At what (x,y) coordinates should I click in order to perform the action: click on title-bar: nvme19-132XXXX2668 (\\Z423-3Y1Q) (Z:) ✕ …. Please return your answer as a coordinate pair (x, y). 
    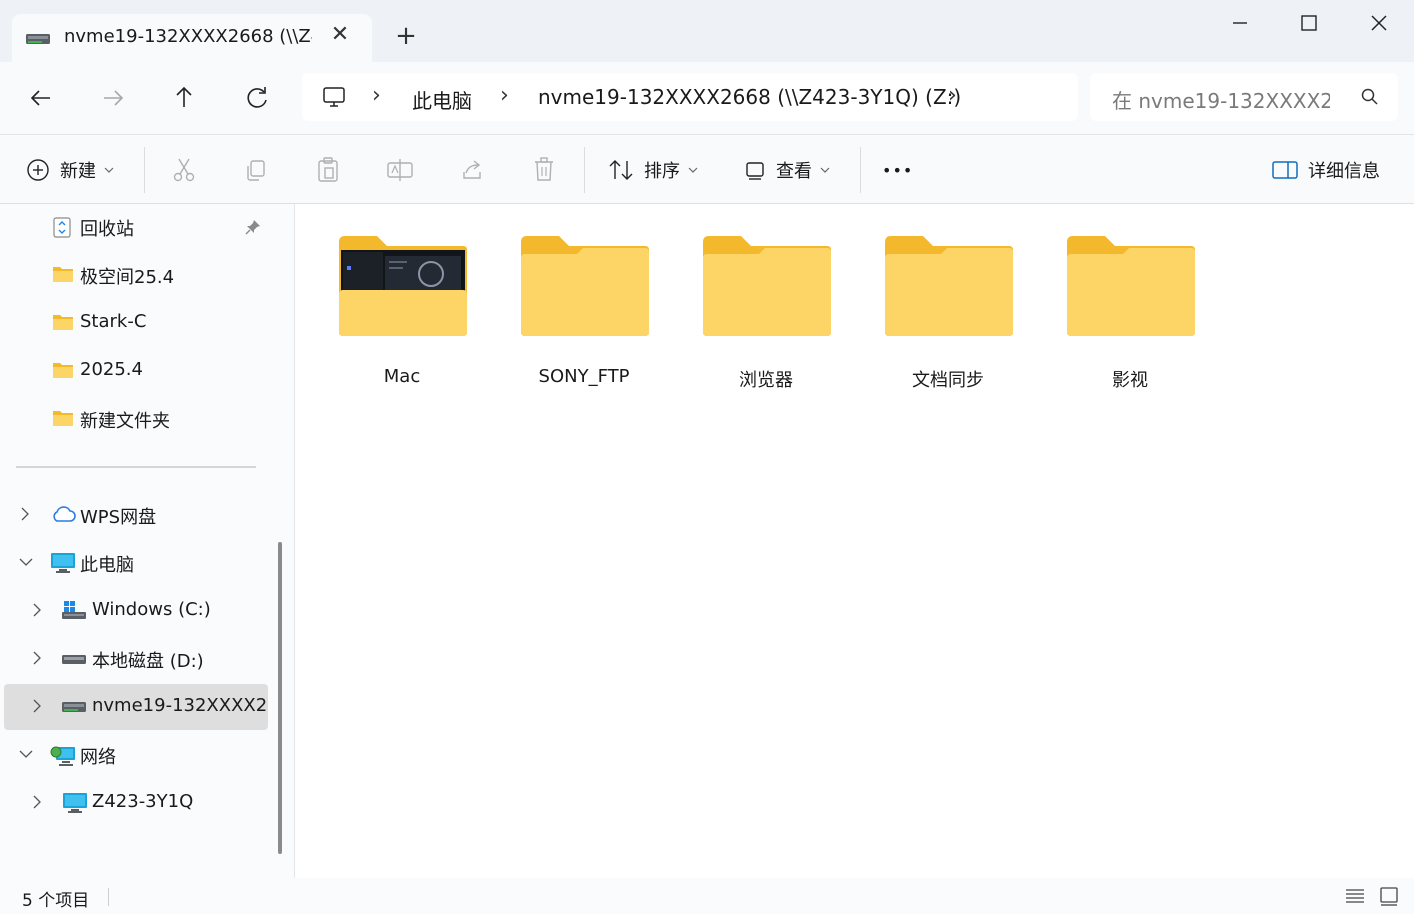
    Looking at the image, I should click on (707, 31).